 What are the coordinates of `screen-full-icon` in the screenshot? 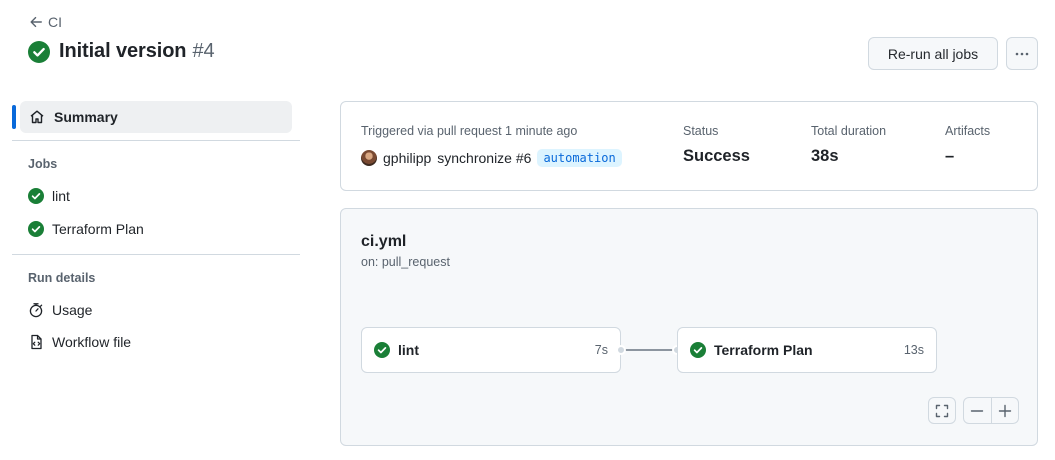 It's located at (942, 410).